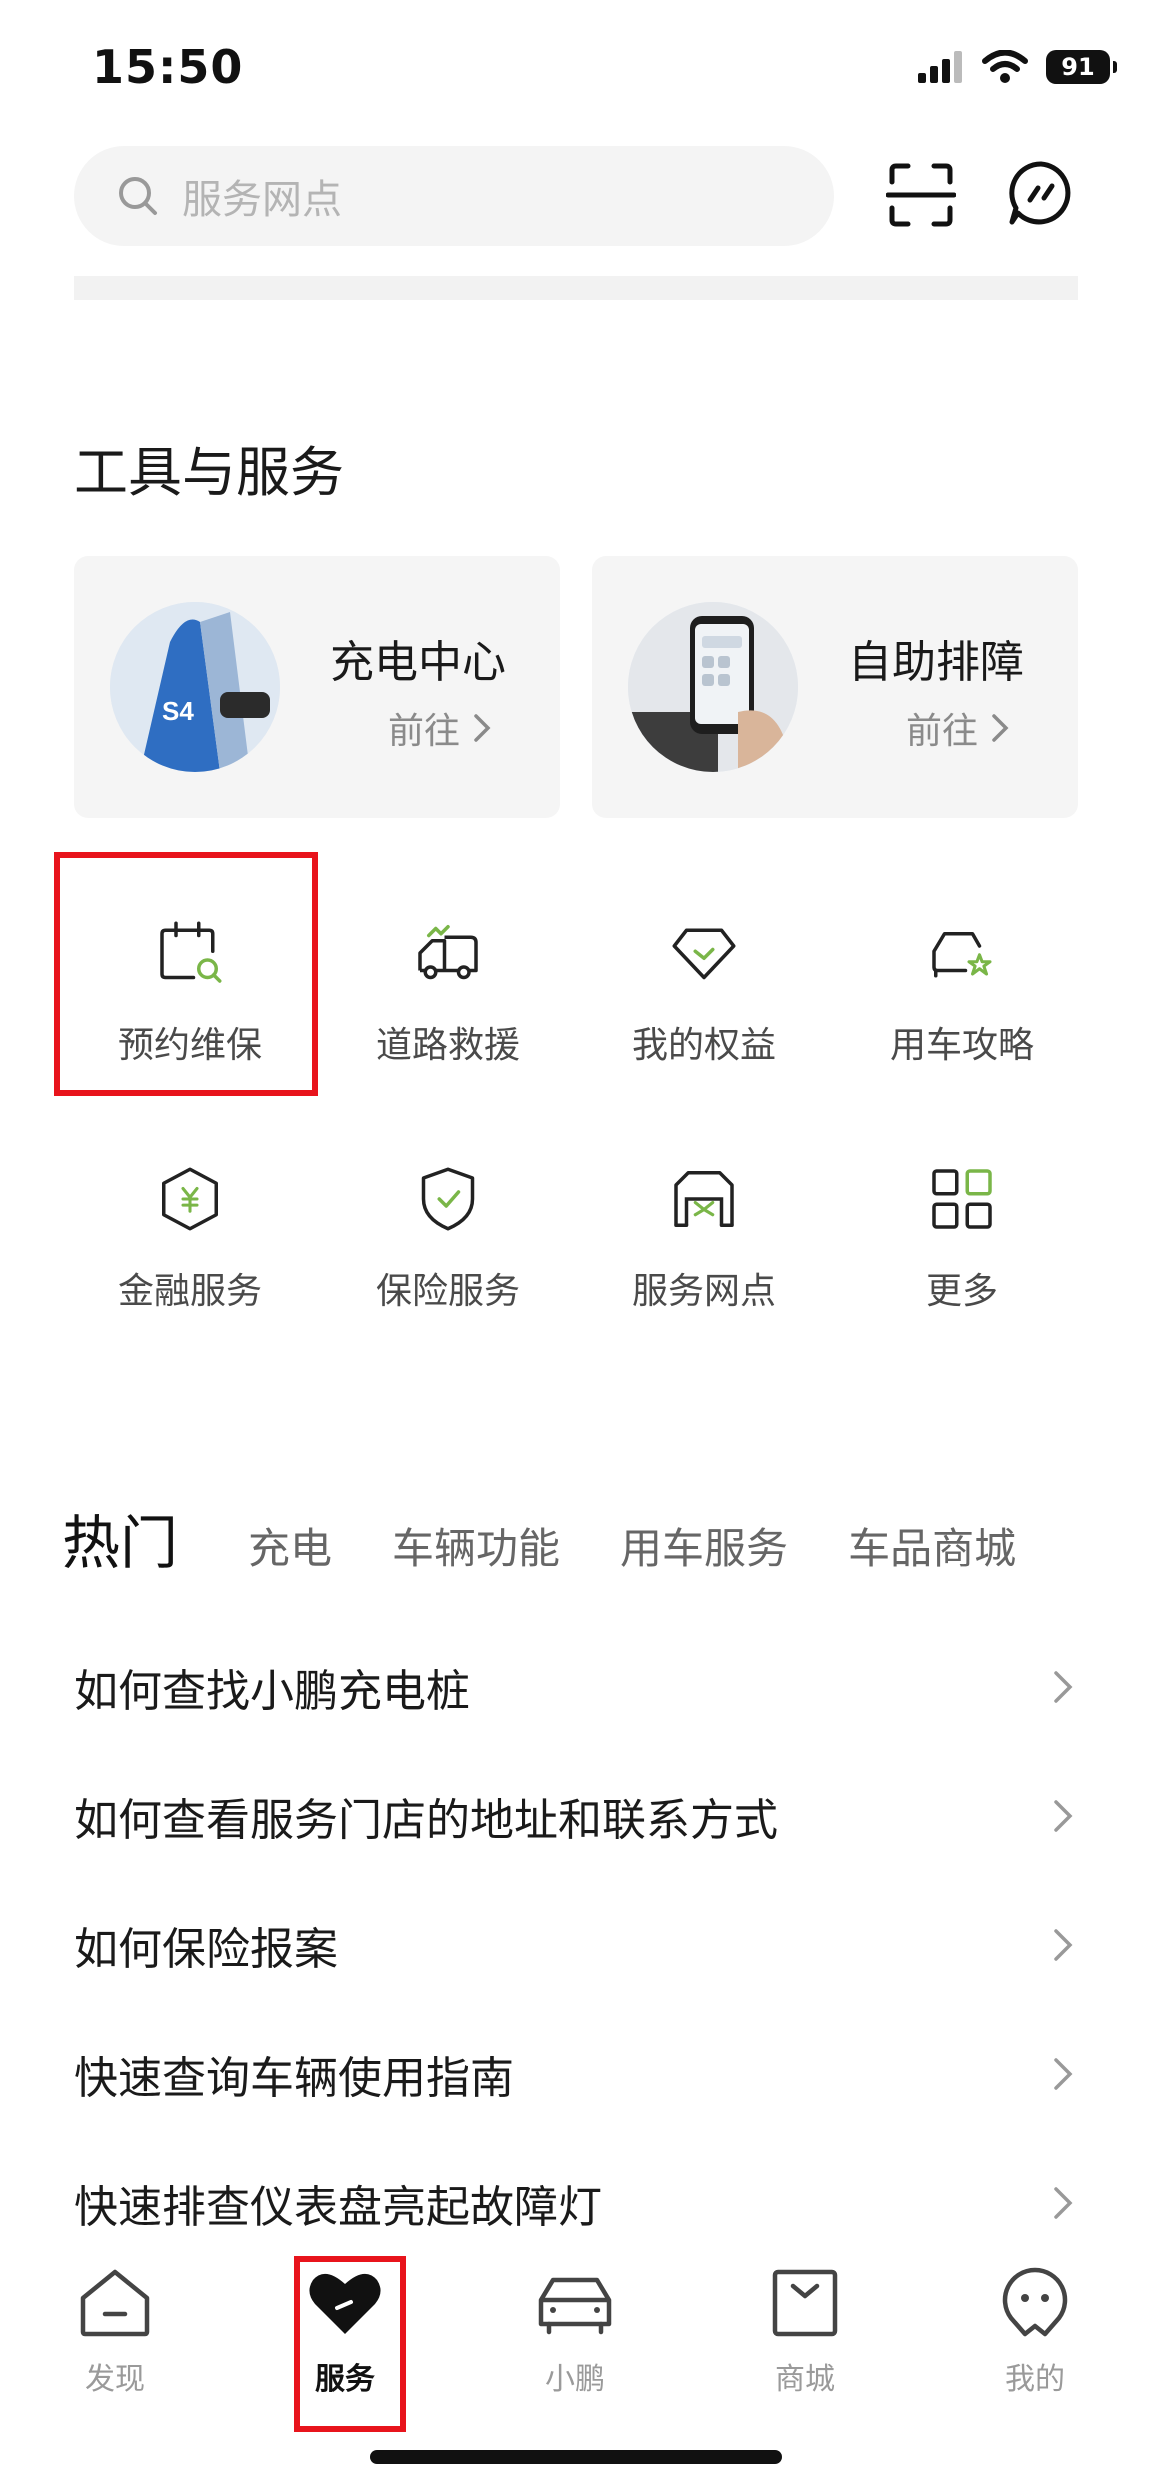  Describe the element at coordinates (704, 1199) in the screenshot. I see `service-store-icon` at that location.